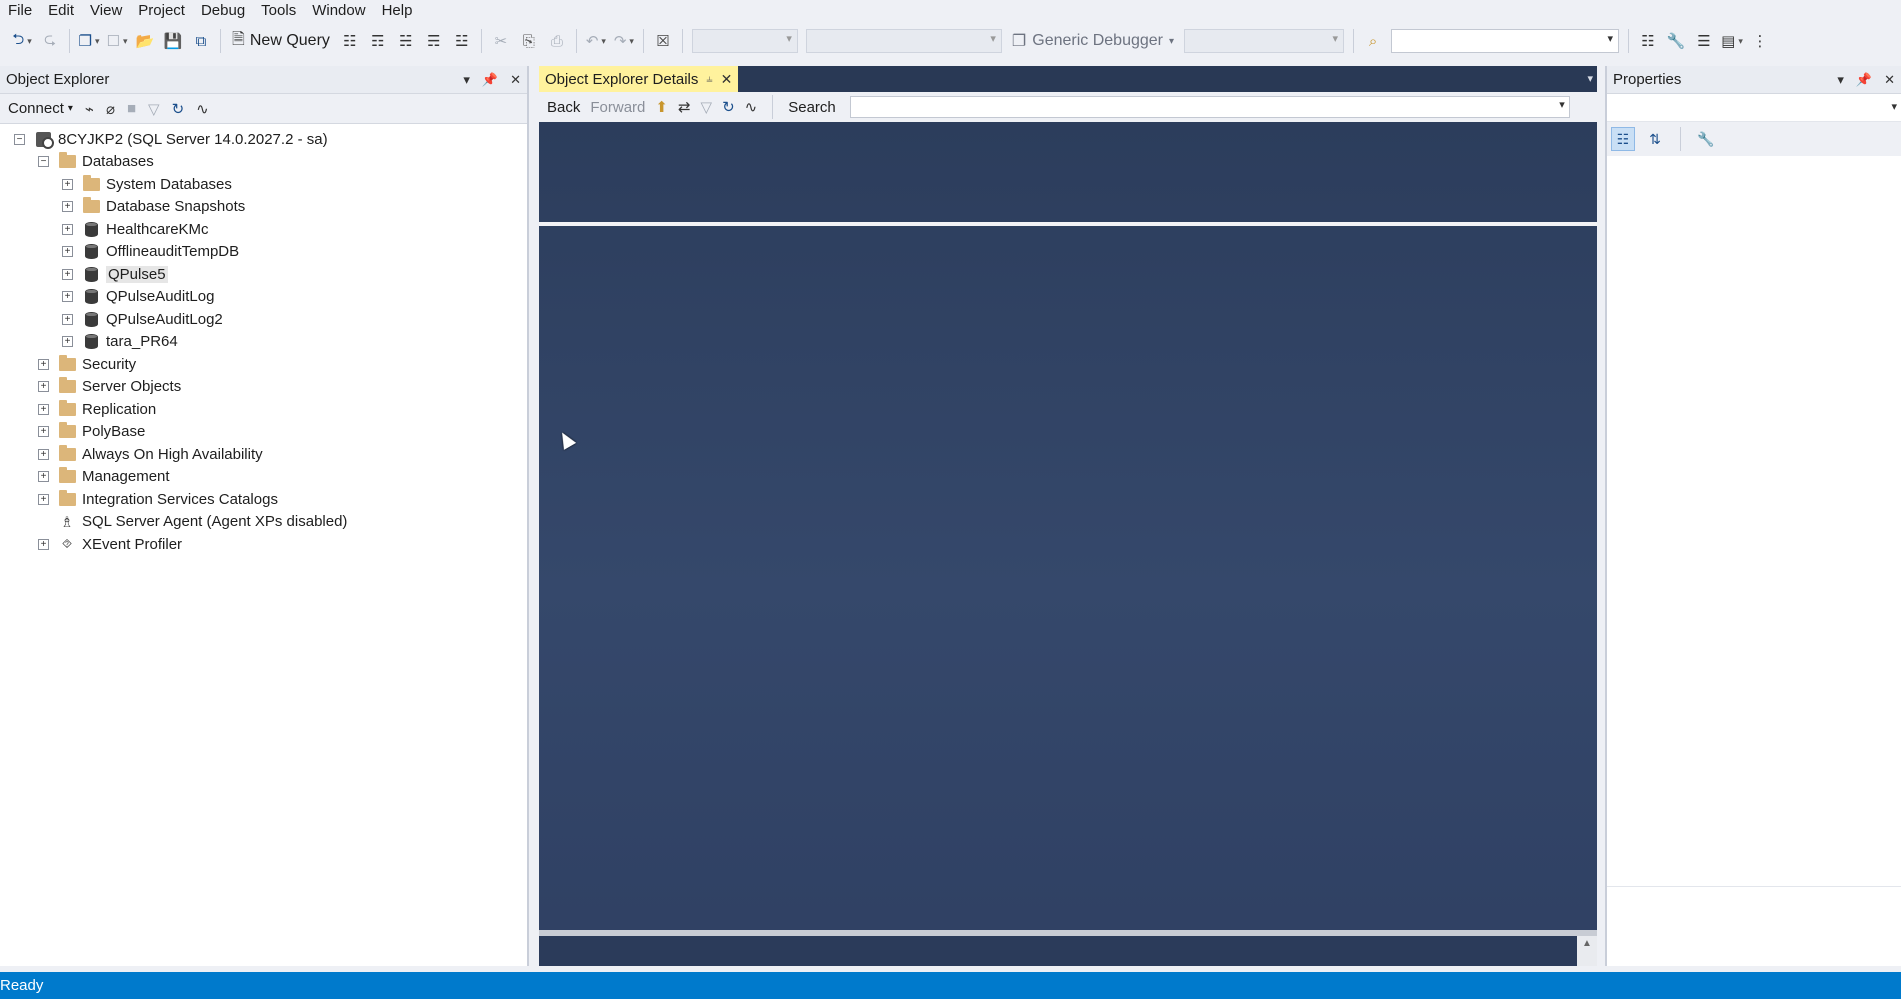  I want to click on xmla-query-icon: ☴, so click(434, 41).